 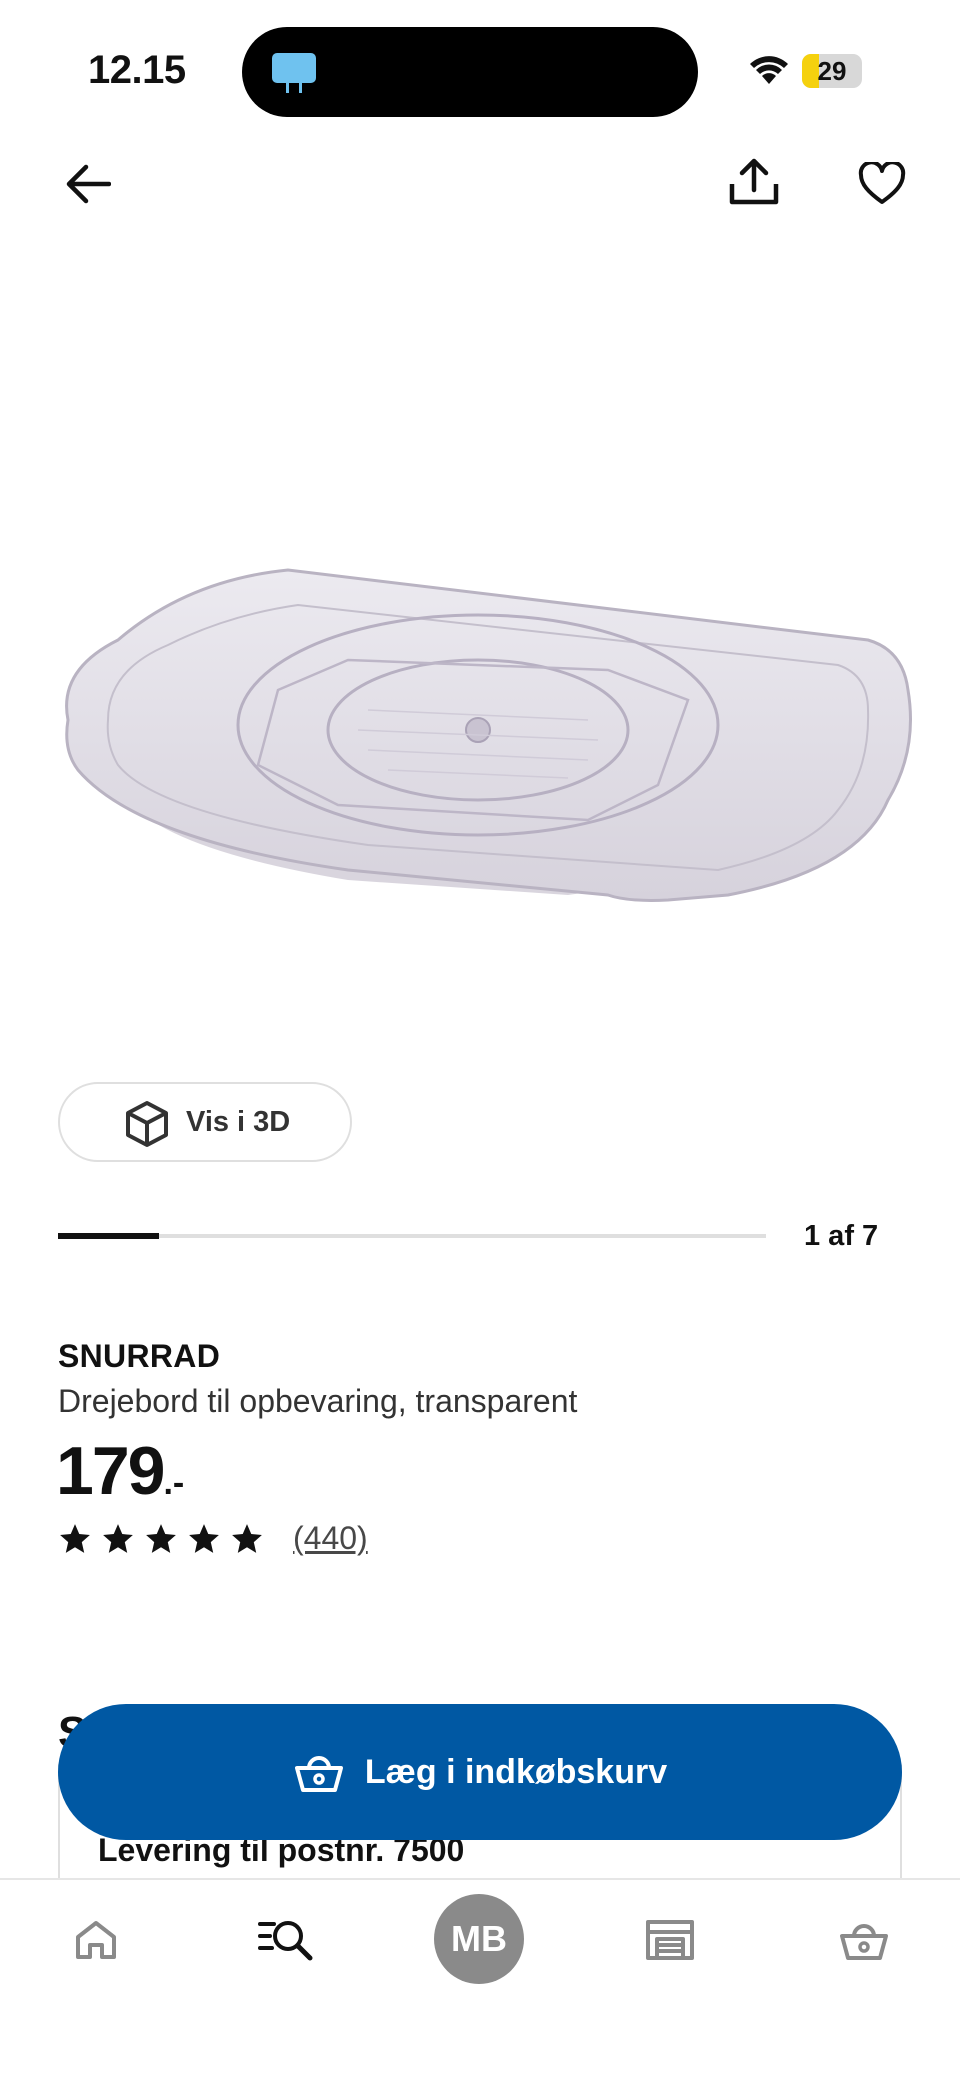 What do you see at coordinates (330, 1538) in the screenshot?
I see `review-count: (440)` at bounding box center [330, 1538].